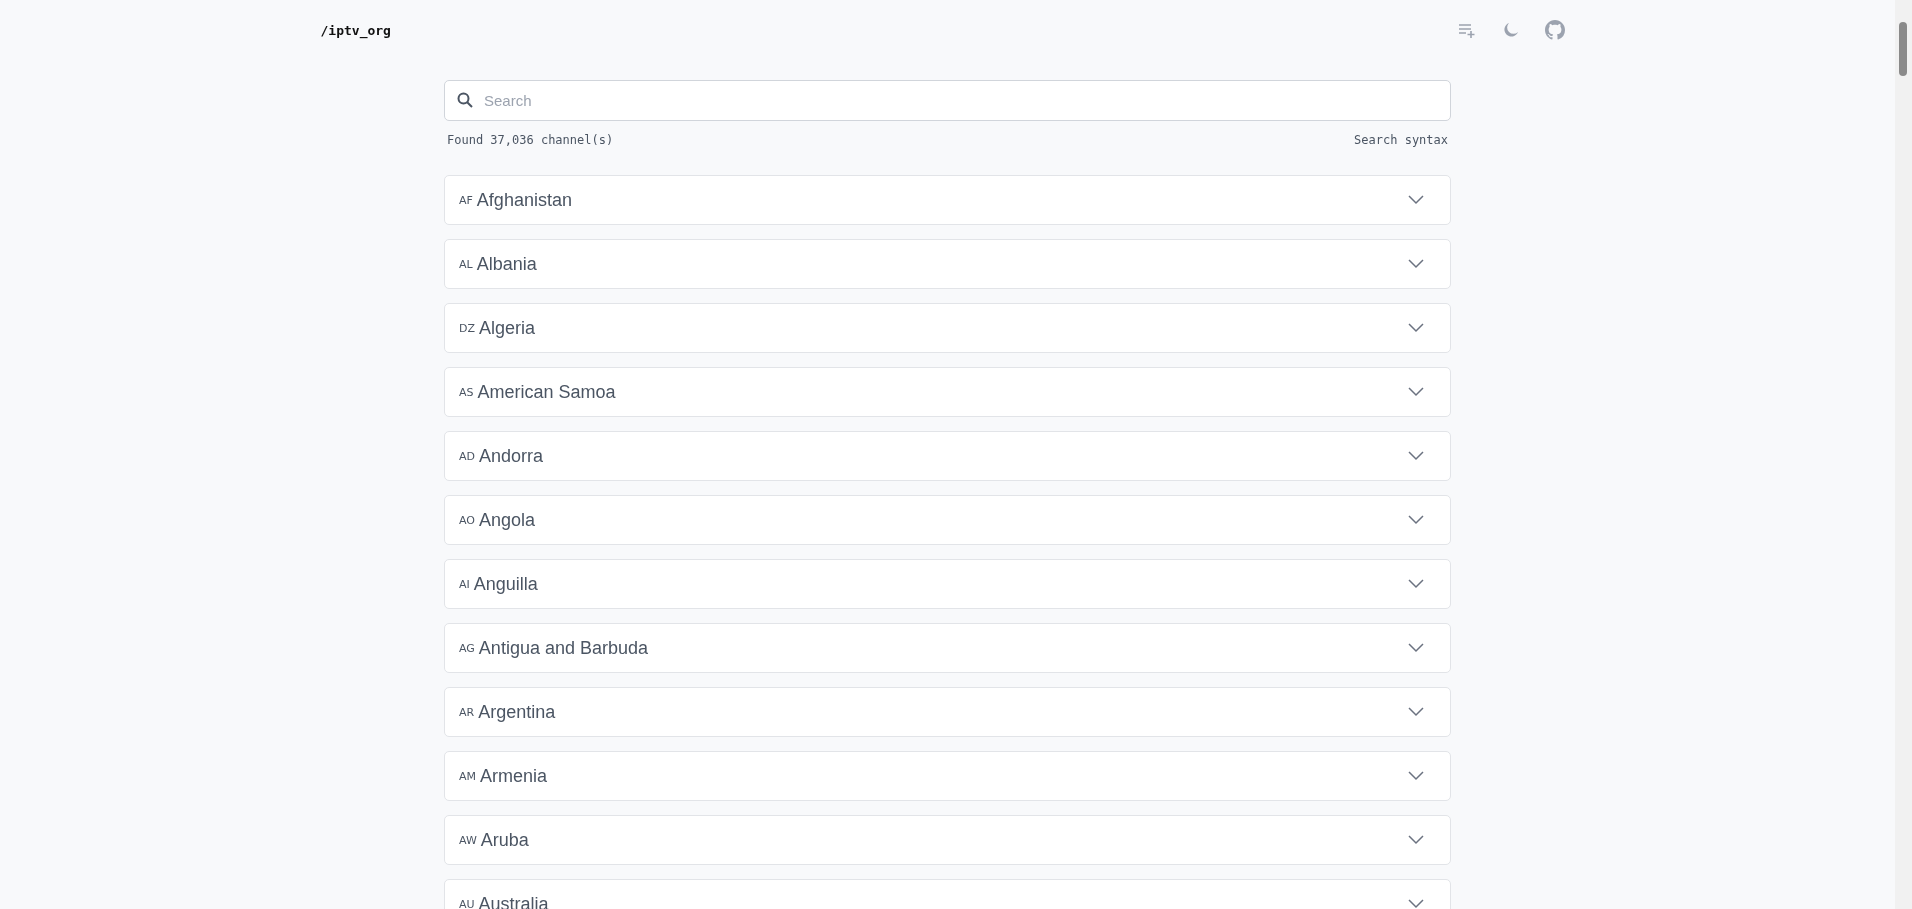 The width and height of the screenshot is (1912, 909). Describe the element at coordinates (947, 520) in the screenshot. I see `country-row: AO Angola` at that location.